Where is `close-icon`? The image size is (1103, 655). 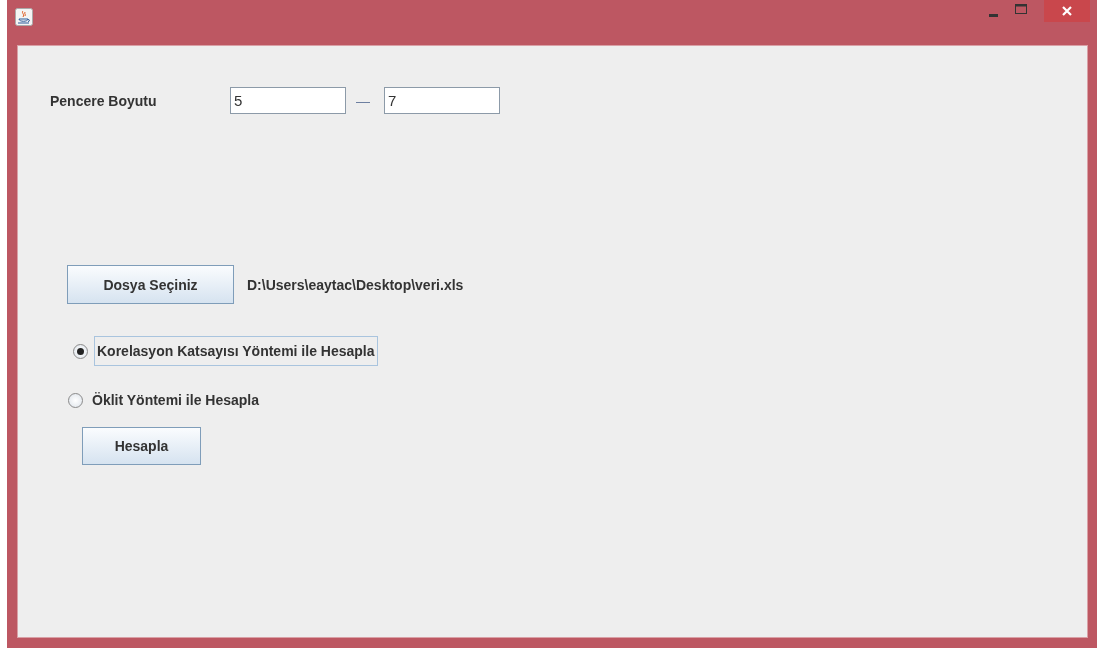
close-icon is located at coordinates (1067, 11).